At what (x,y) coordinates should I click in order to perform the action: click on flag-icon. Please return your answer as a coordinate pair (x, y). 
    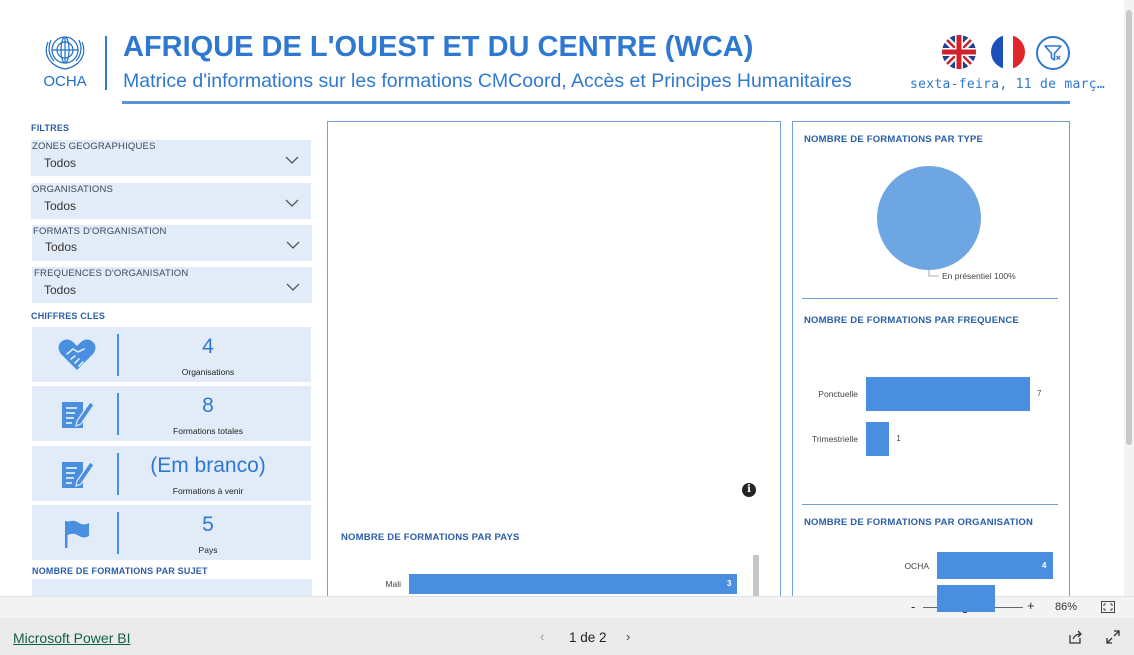
    Looking at the image, I should click on (77, 534).